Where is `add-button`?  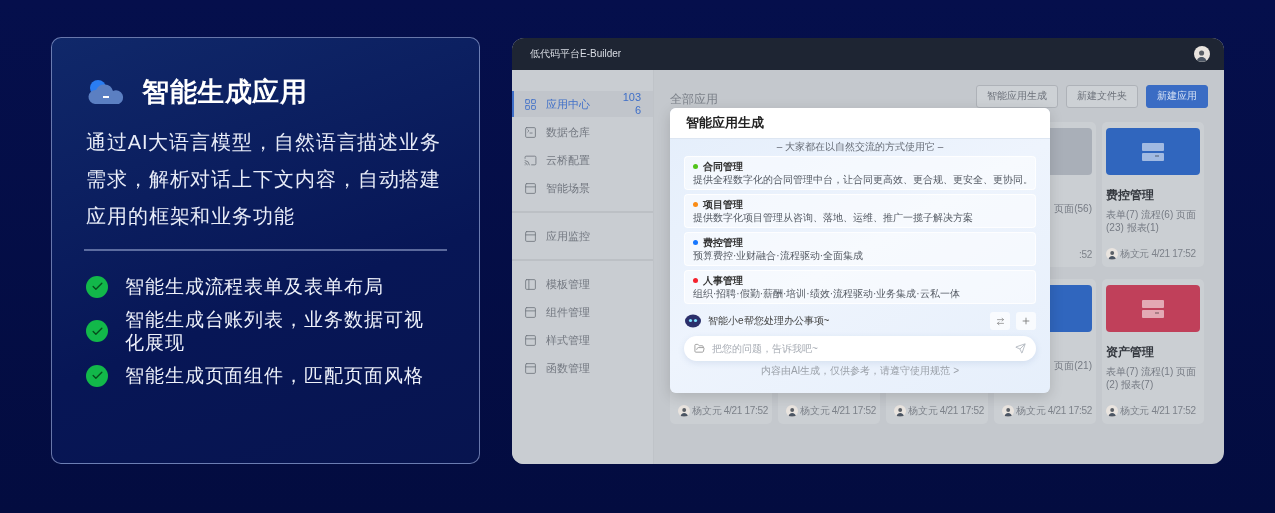 add-button is located at coordinates (1026, 321).